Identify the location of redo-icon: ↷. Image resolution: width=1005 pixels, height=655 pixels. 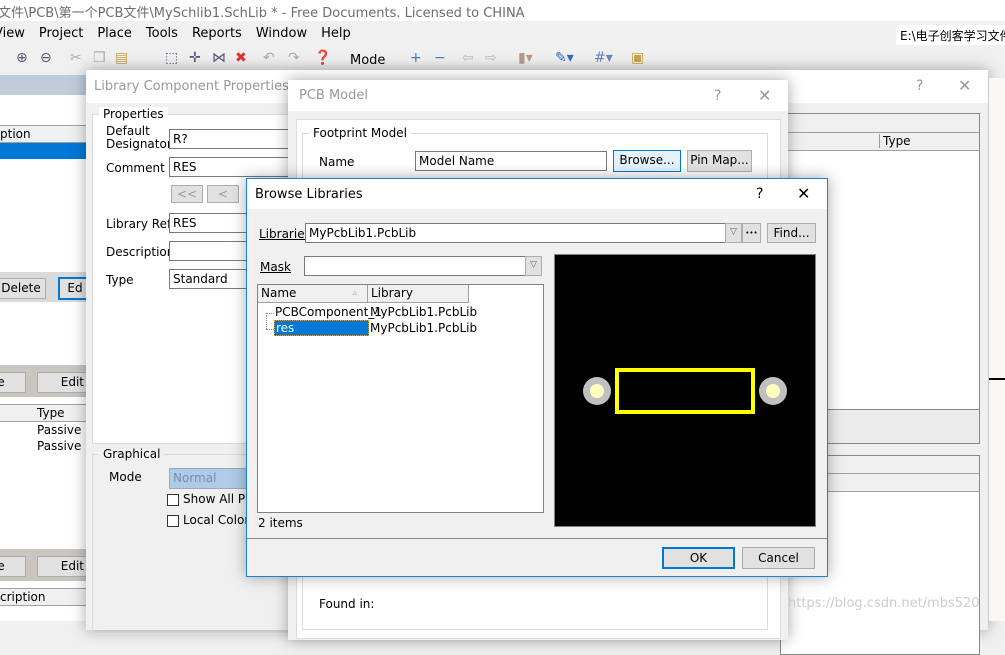
(294, 58).